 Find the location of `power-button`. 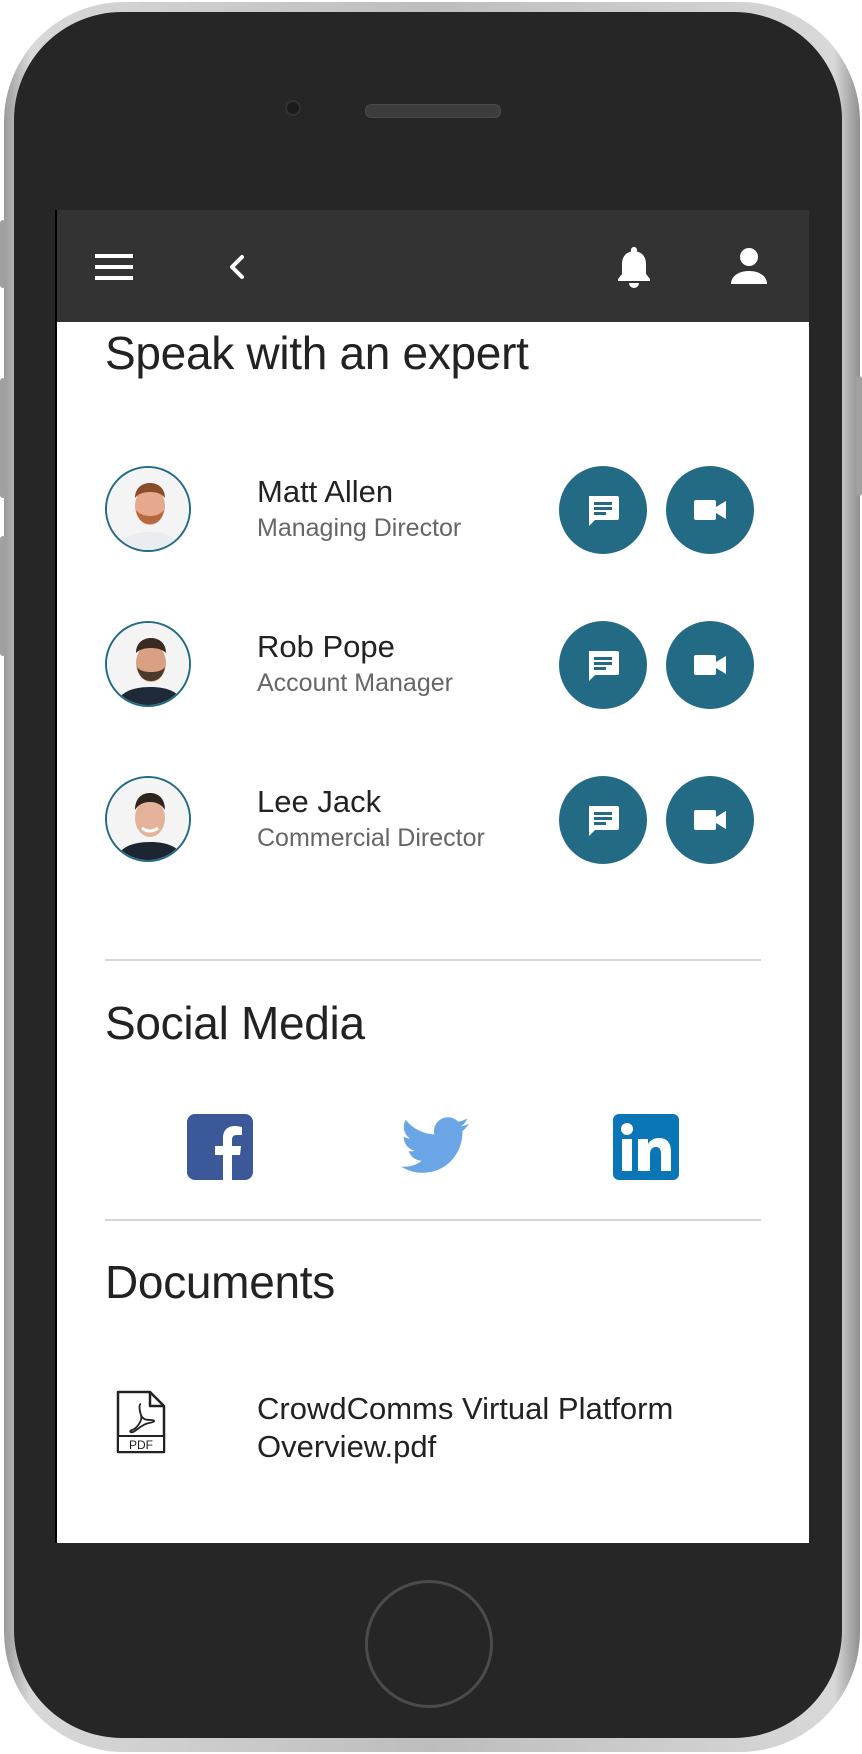

power-button is located at coordinates (859, 436).